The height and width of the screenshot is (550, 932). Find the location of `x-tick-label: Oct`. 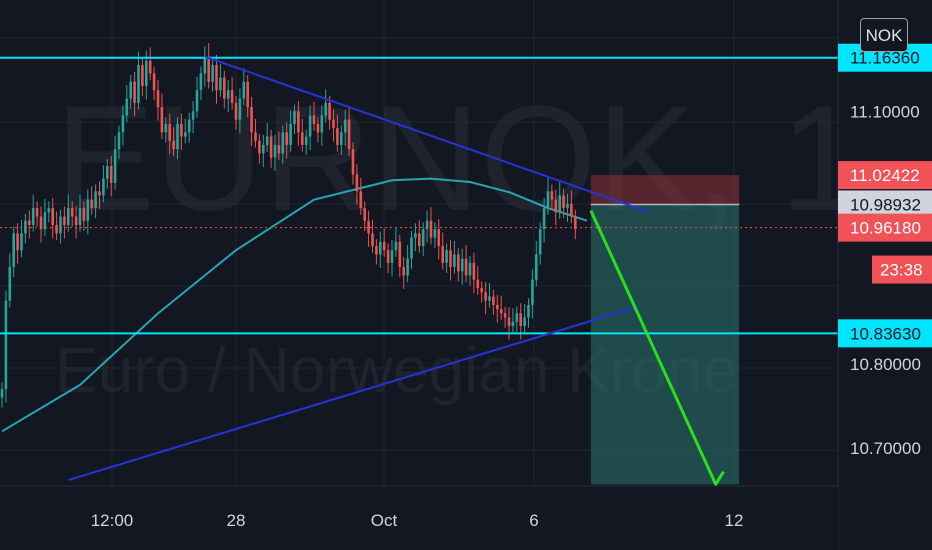

x-tick-label: Oct is located at coordinates (384, 520).